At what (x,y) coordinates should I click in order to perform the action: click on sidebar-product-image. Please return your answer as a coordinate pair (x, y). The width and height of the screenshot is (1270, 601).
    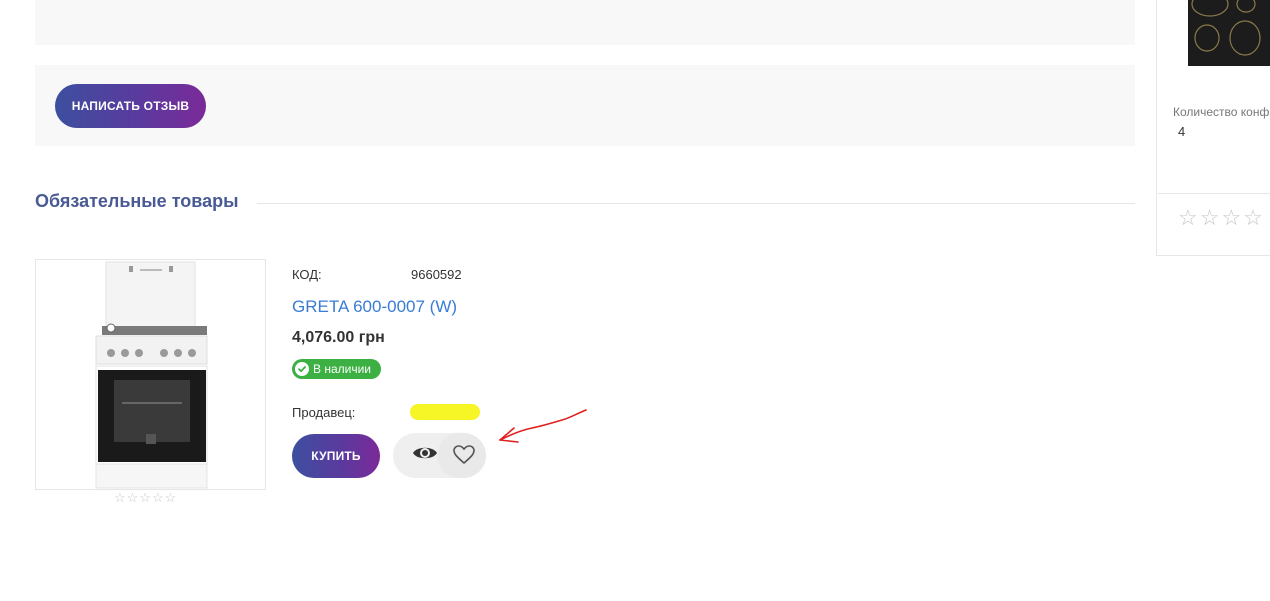
    Looking at the image, I should click on (1229, 33).